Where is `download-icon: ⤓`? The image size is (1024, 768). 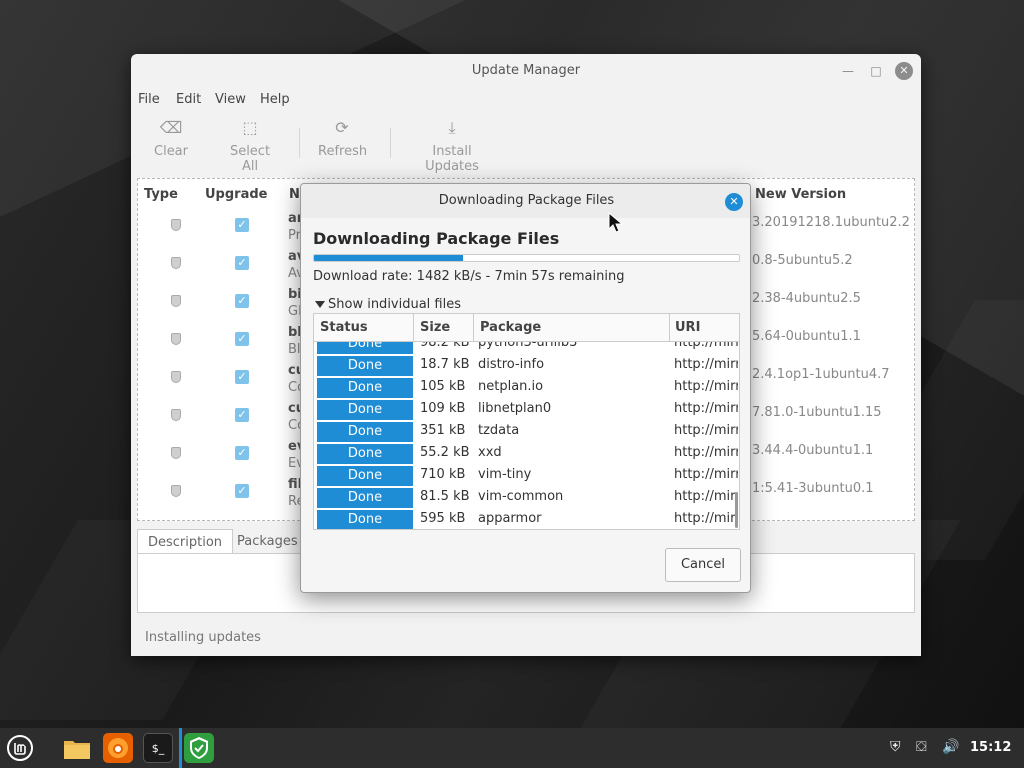 download-icon: ⤓ is located at coordinates (452, 127).